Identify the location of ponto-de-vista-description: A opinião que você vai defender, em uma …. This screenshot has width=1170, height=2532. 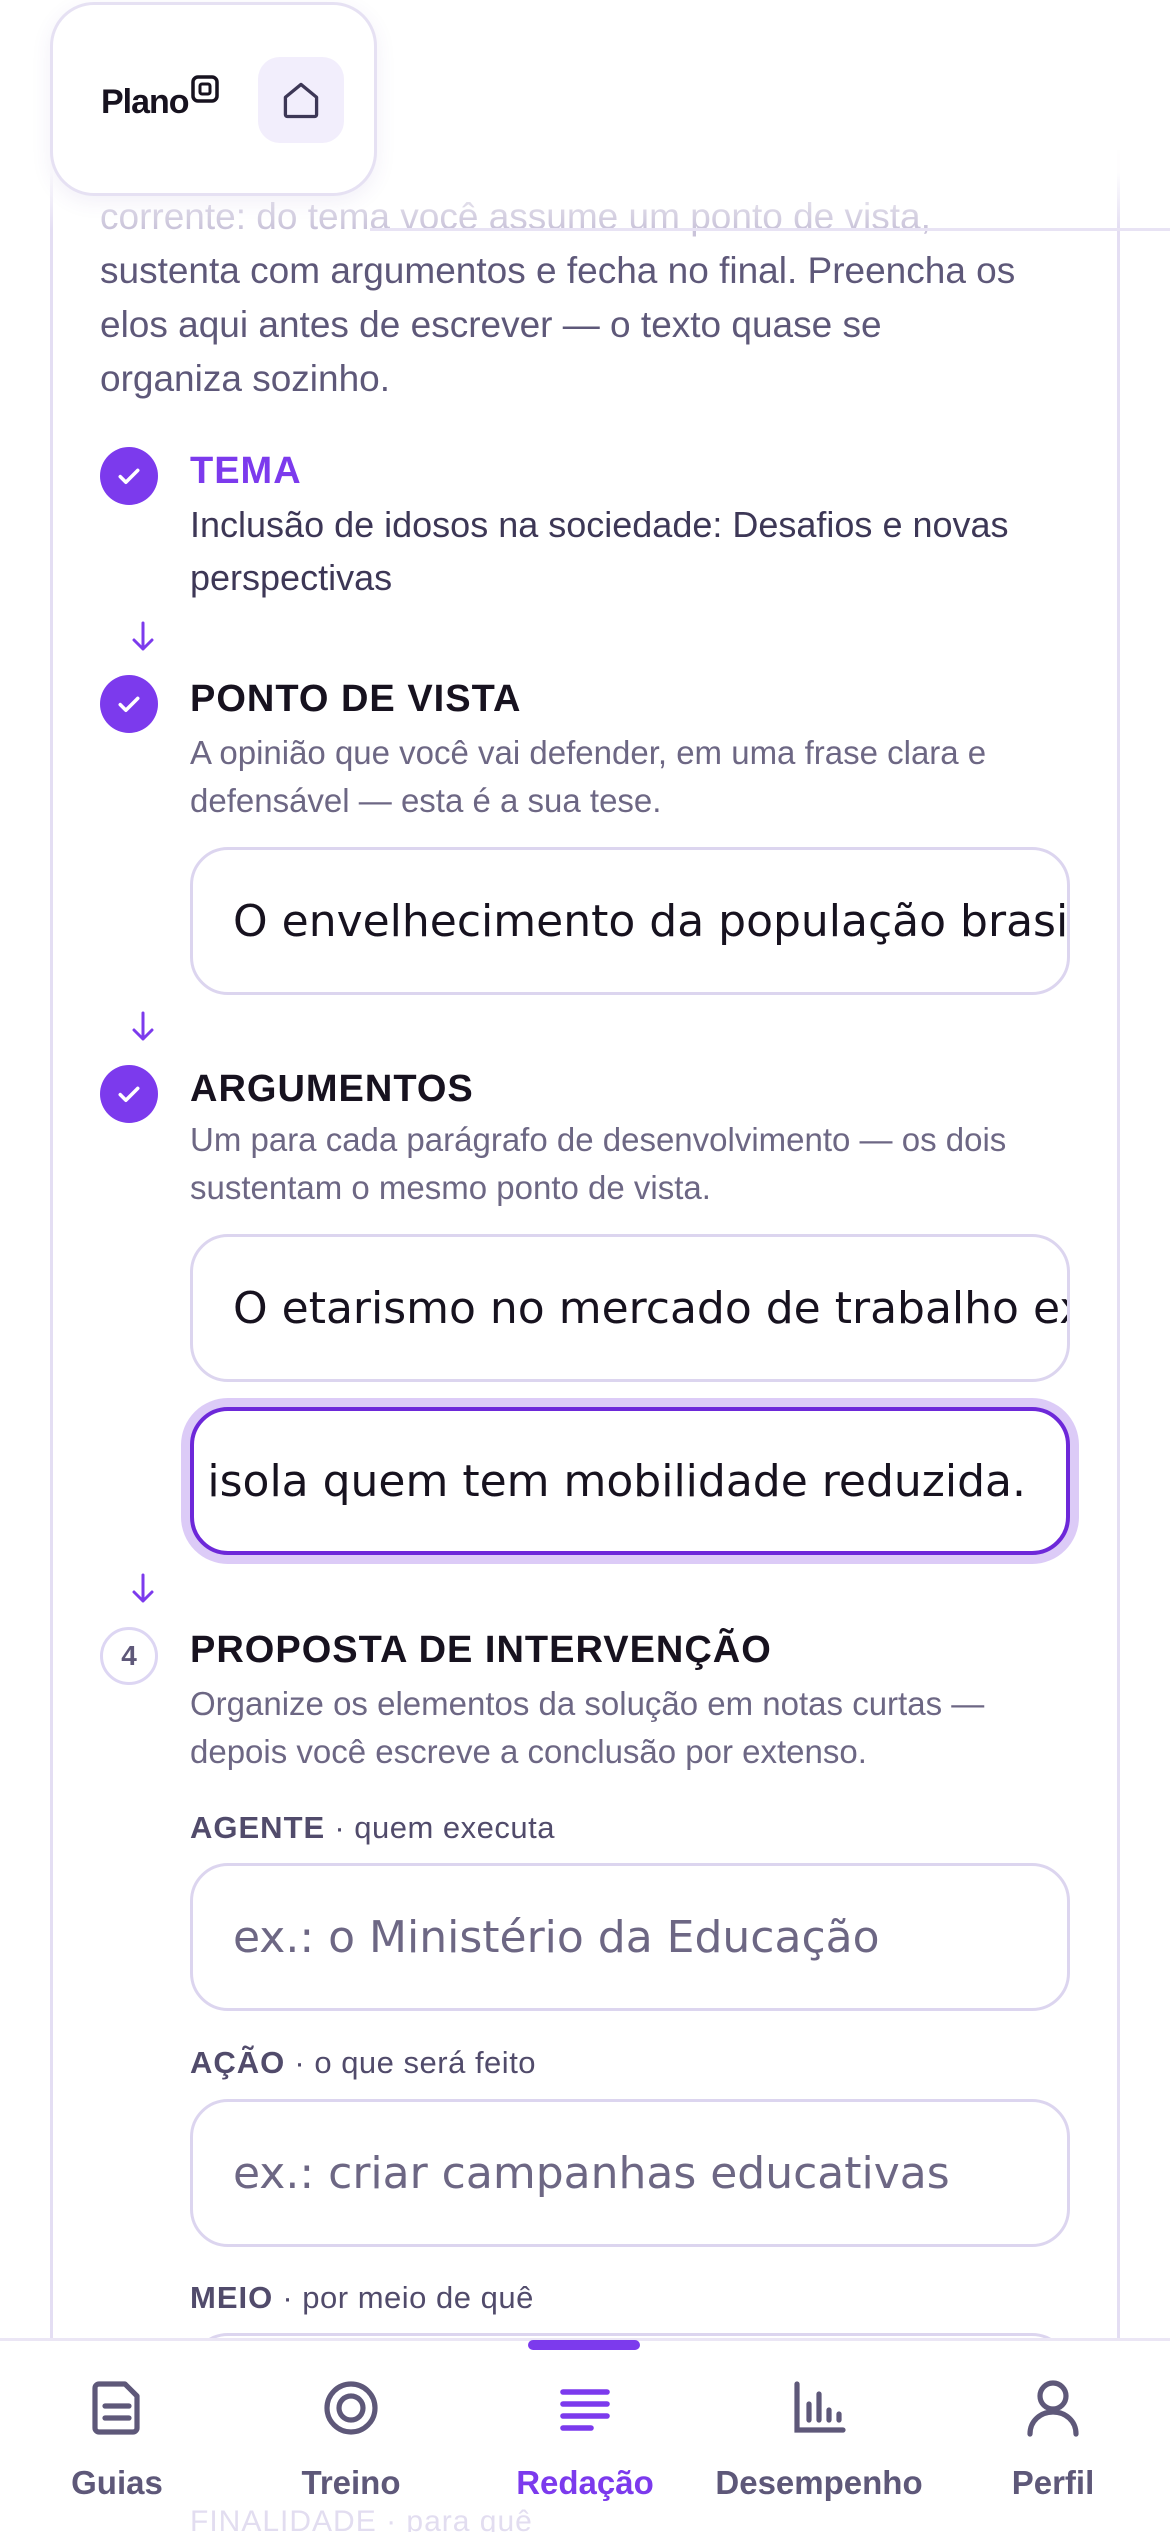
(588, 776).